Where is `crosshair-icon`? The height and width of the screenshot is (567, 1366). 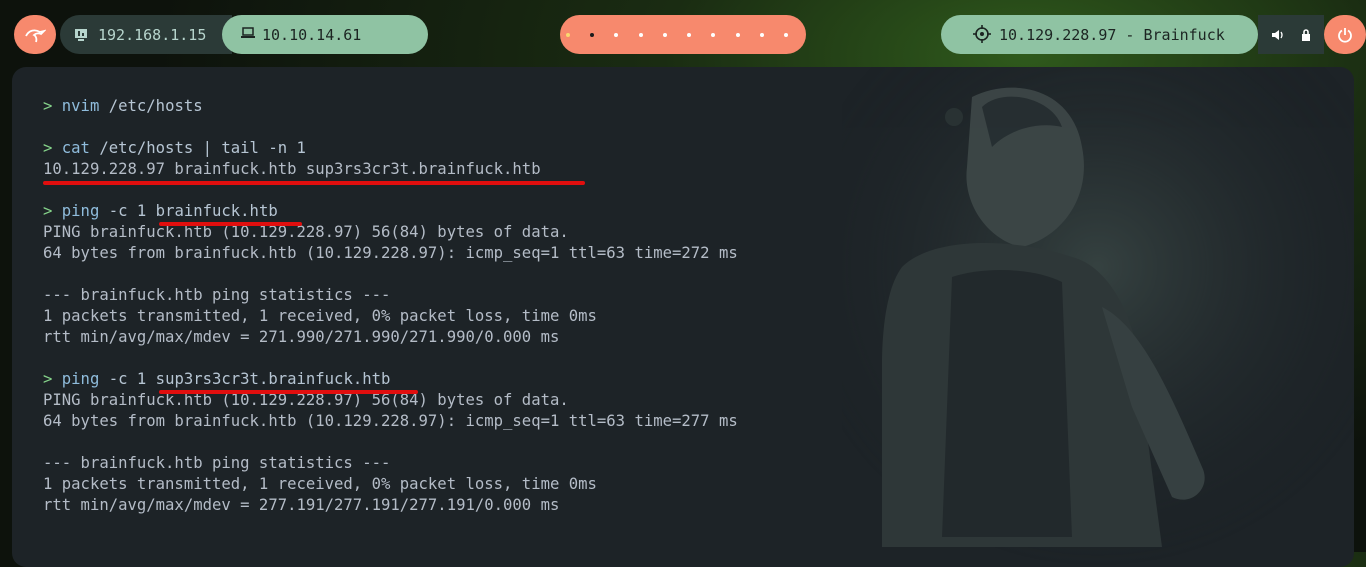
crosshair-icon is located at coordinates (982, 34).